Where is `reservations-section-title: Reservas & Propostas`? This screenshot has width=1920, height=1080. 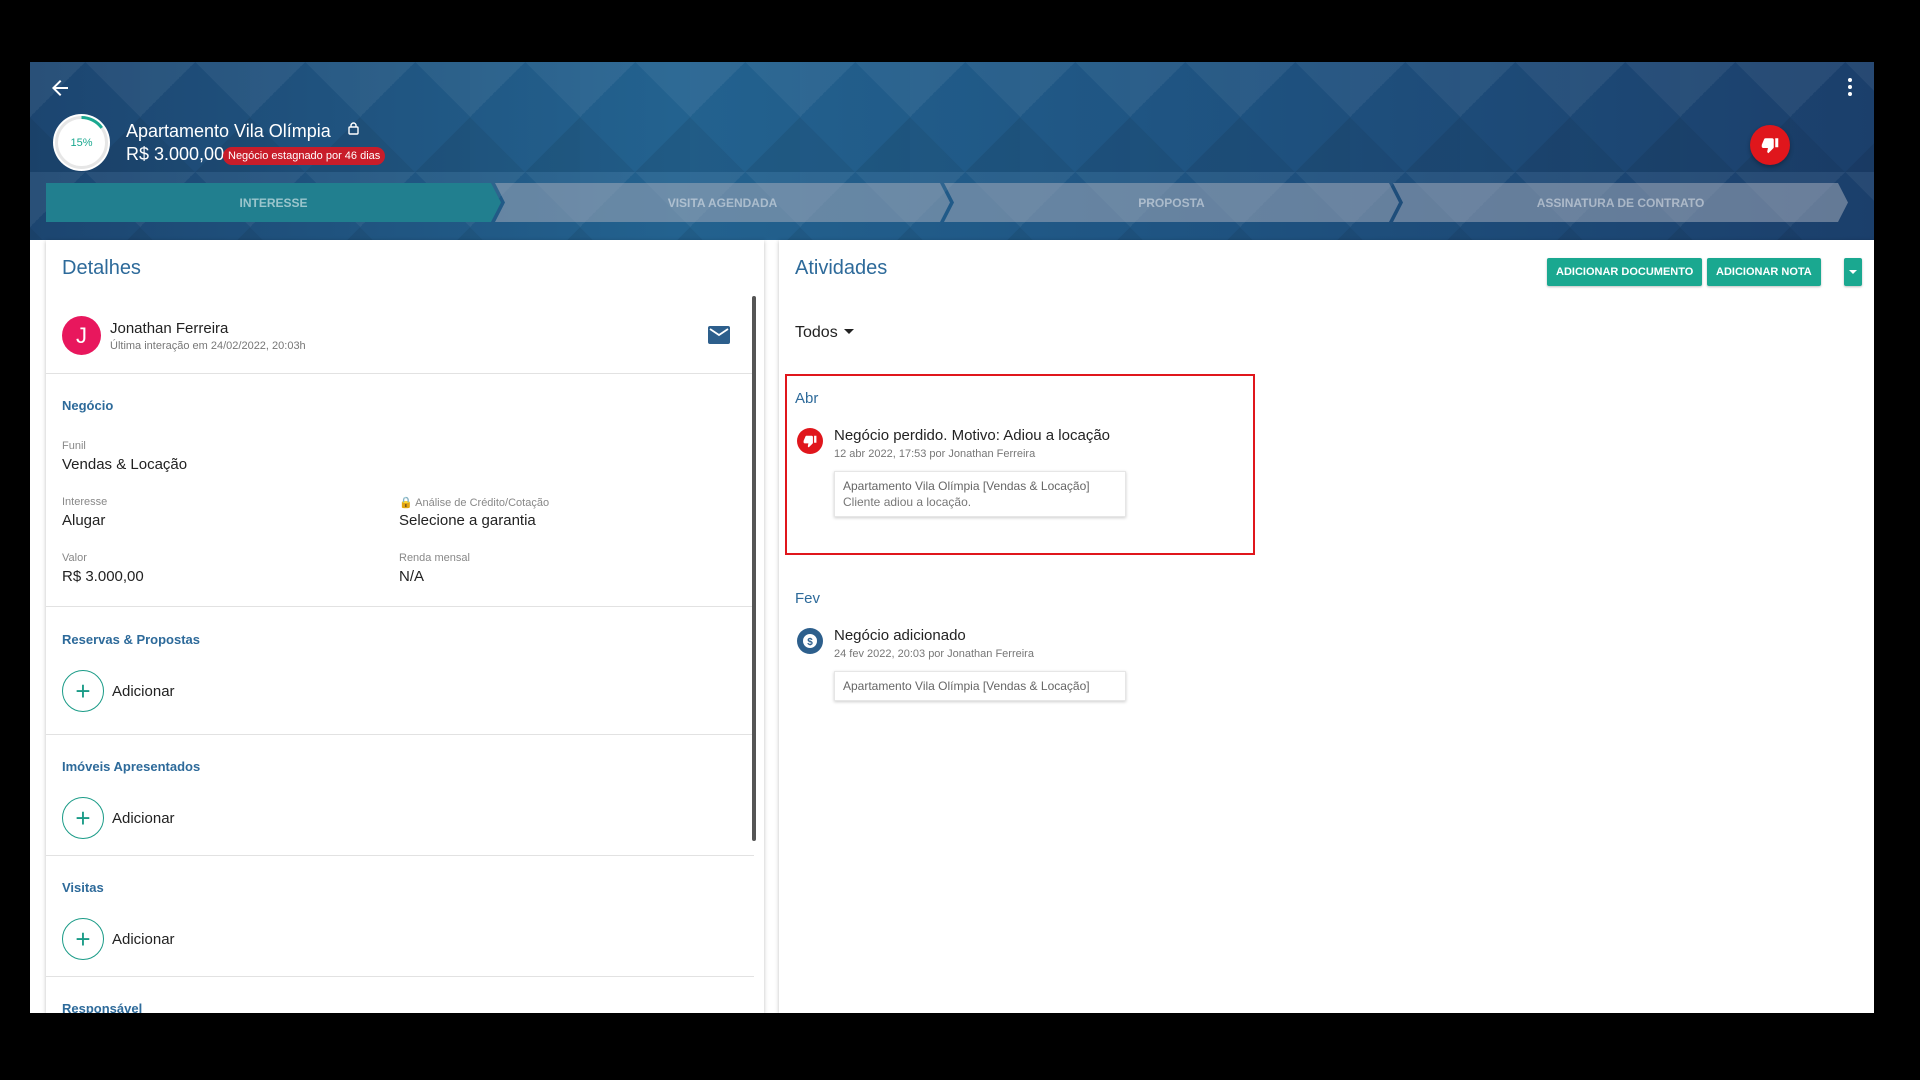
reservations-section-title: Reservas & Propostas is located at coordinates (131, 639).